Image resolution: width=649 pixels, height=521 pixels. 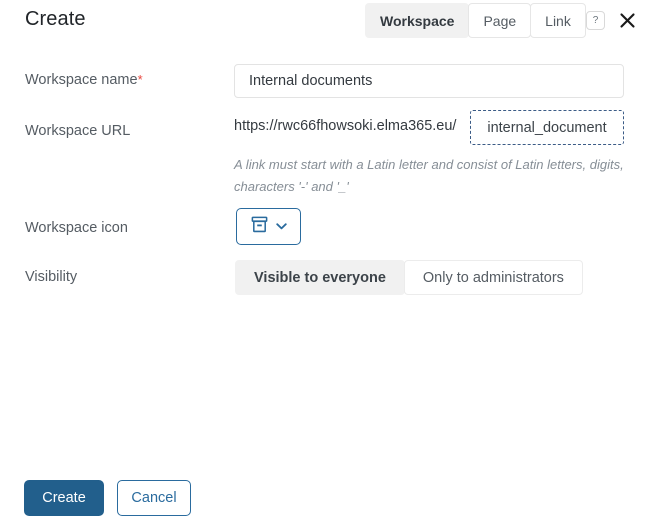 What do you see at coordinates (547, 127) in the screenshot?
I see `workspace-url-input` at bounding box center [547, 127].